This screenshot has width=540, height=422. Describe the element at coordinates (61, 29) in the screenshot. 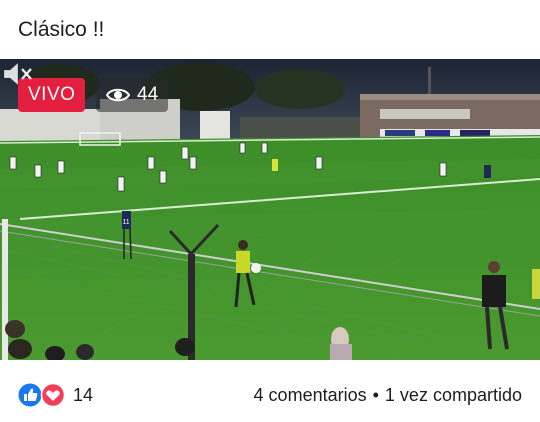

I see `post-title: Clásico !!` at that location.